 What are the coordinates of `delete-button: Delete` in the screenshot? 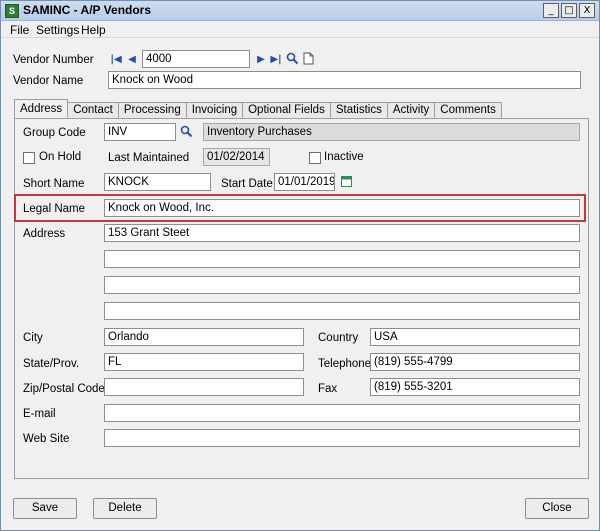 It's located at (125, 508).